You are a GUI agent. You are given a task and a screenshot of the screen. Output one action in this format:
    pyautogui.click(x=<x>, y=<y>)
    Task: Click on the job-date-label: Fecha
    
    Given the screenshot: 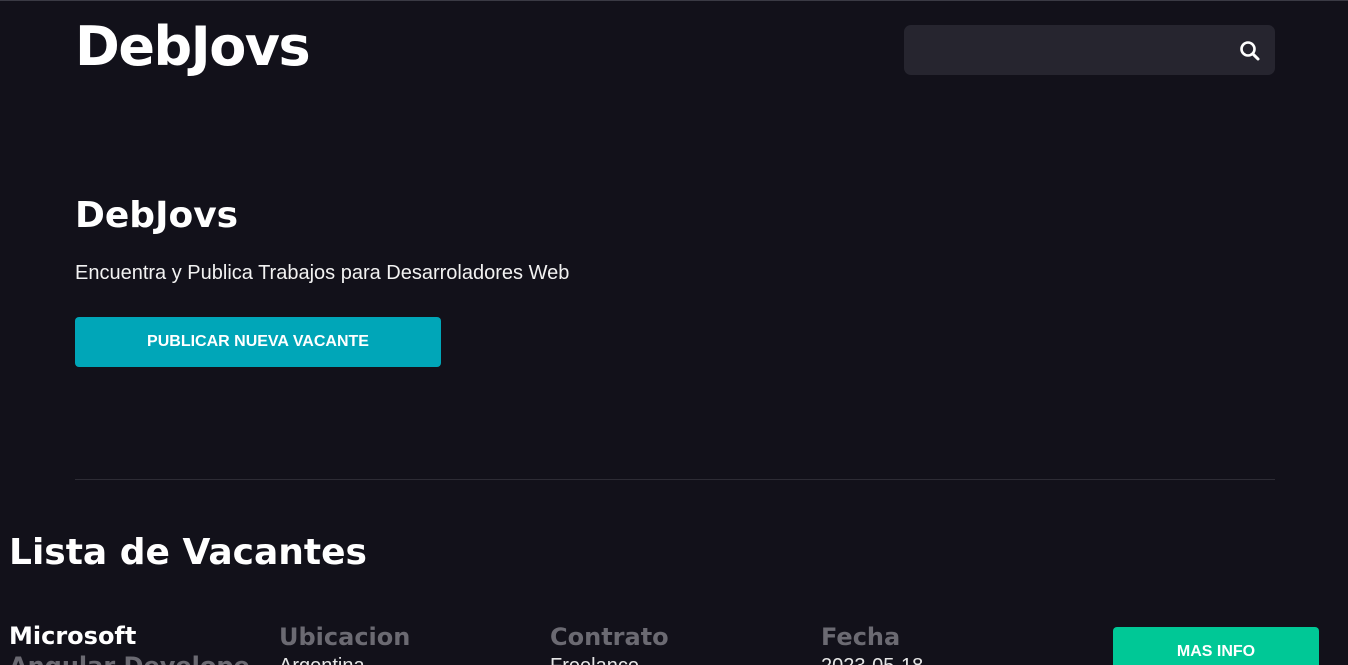 What is the action you would take?
    pyautogui.click(x=861, y=637)
    